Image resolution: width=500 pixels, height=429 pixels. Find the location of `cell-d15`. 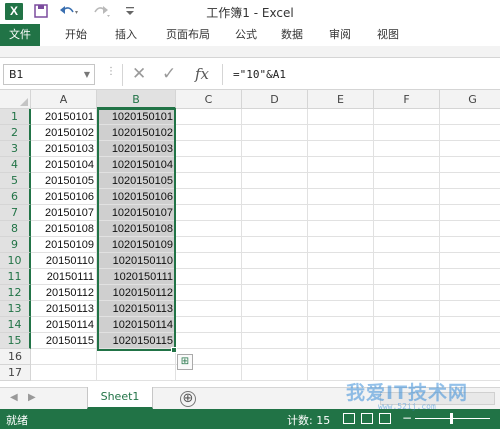

cell-d15 is located at coordinates (275, 341).